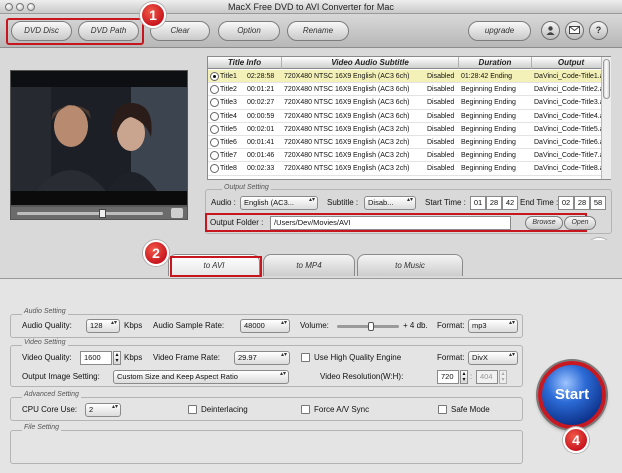 This screenshot has width=622, height=473. Describe the element at coordinates (201, 377) in the screenshot. I see `output-image-setting-select: Custom Size and Keep Aspect Ratio` at that location.